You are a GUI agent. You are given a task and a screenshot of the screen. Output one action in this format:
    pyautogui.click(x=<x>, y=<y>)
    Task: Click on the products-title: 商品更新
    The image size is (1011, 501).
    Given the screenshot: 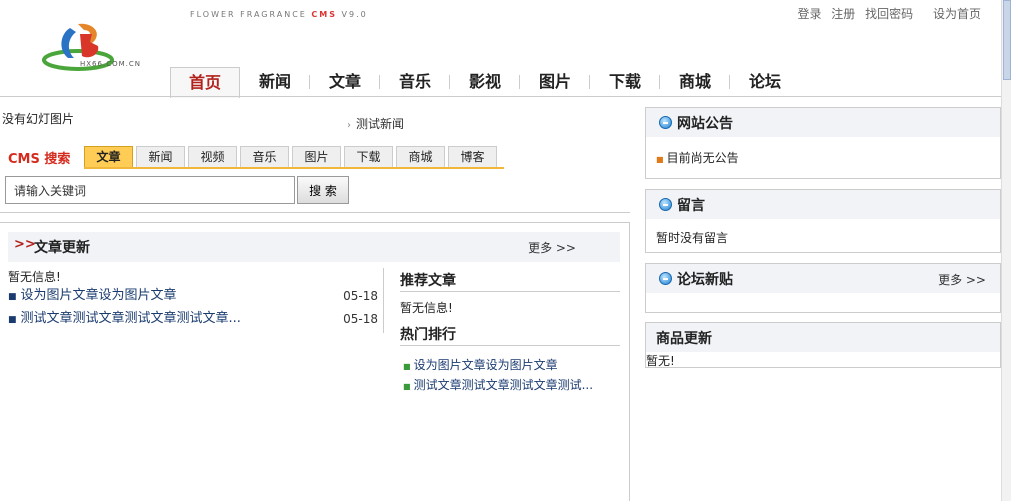 What is the action you would take?
    pyautogui.click(x=684, y=339)
    